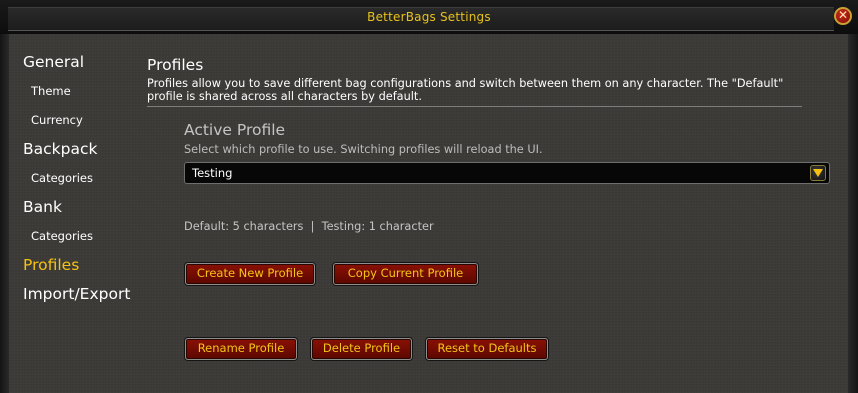 The height and width of the screenshot is (393, 858). Describe the element at coordinates (212, 173) in the screenshot. I see `profile-dropdown-value: Testing` at that location.